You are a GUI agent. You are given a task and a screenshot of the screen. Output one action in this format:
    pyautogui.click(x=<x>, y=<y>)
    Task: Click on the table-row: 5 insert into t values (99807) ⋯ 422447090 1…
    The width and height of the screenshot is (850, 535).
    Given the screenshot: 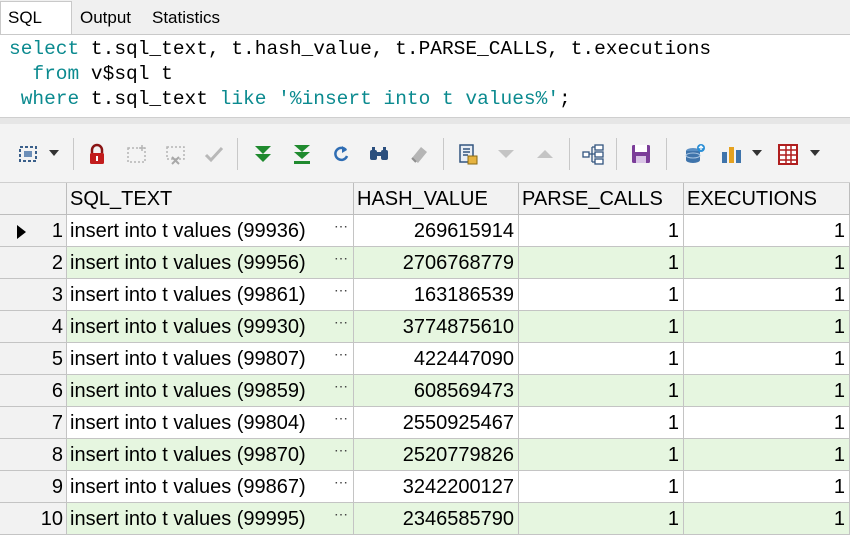 What is the action you would take?
    pyautogui.click(x=425, y=359)
    